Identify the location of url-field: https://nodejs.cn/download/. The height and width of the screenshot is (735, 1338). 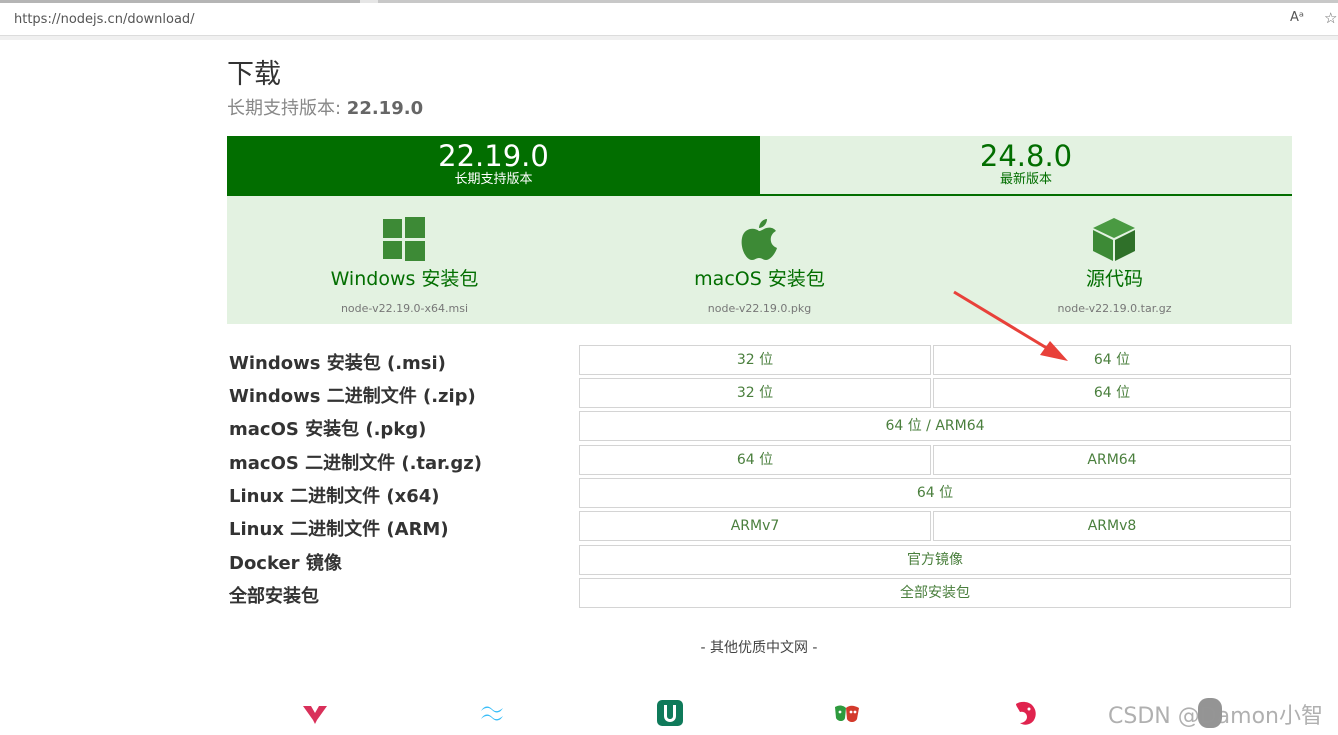
(104, 19).